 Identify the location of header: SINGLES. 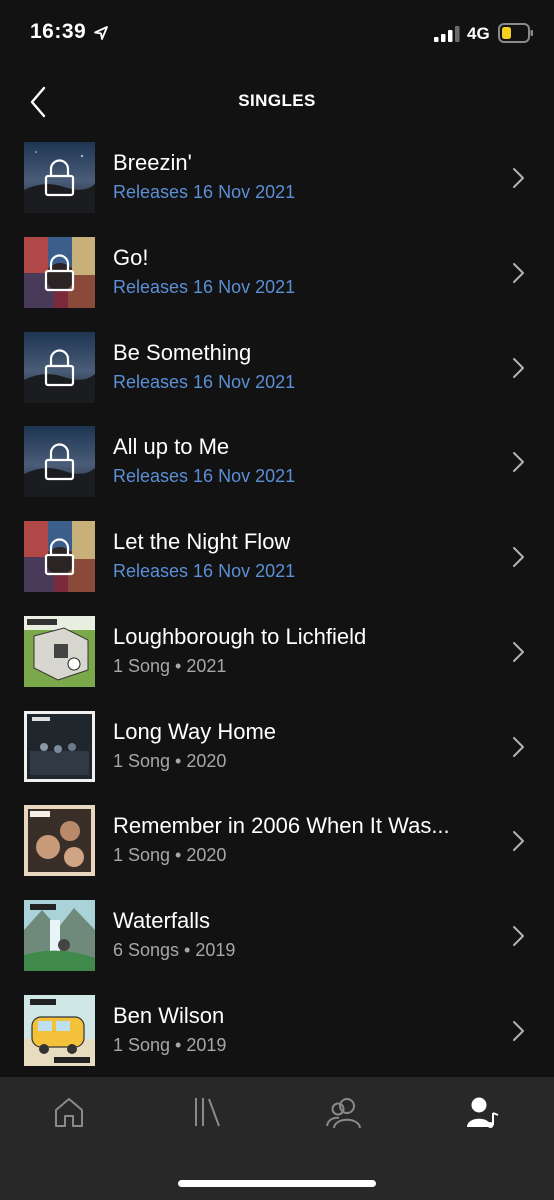
(277, 101).